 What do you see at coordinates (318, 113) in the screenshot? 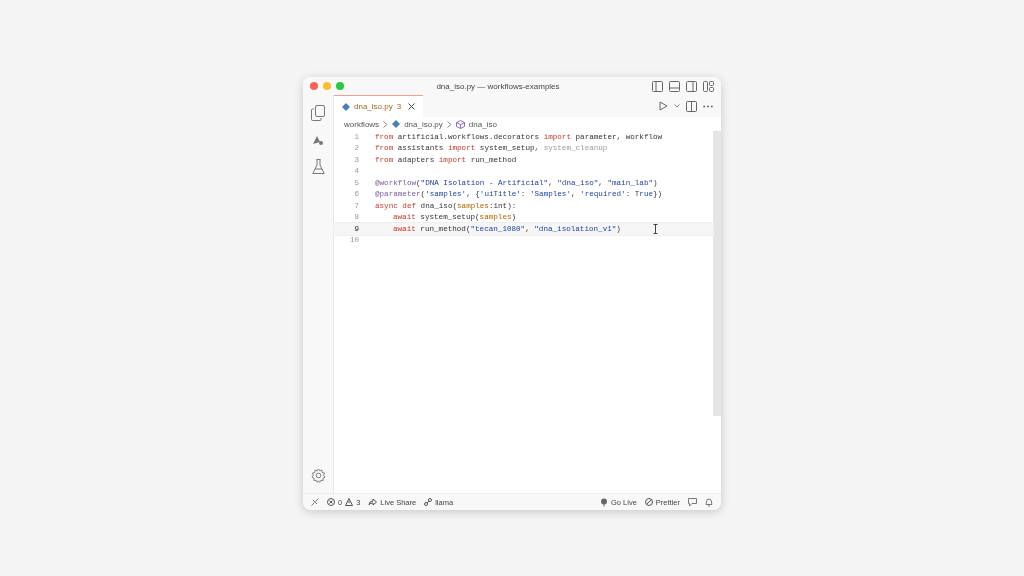
I see `files-icon` at bounding box center [318, 113].